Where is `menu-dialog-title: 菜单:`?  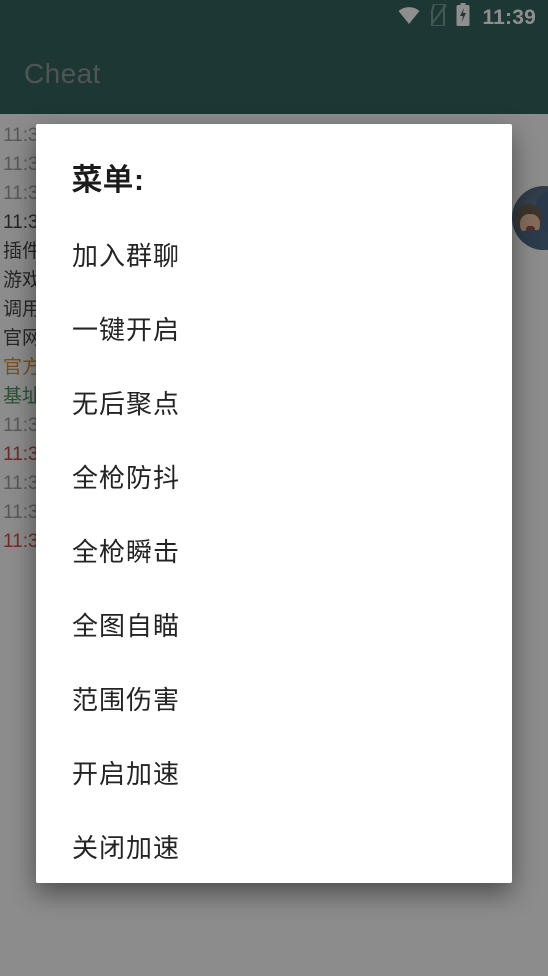
menu-dialog-title: 菜单: is located at coordinates (108, 180).